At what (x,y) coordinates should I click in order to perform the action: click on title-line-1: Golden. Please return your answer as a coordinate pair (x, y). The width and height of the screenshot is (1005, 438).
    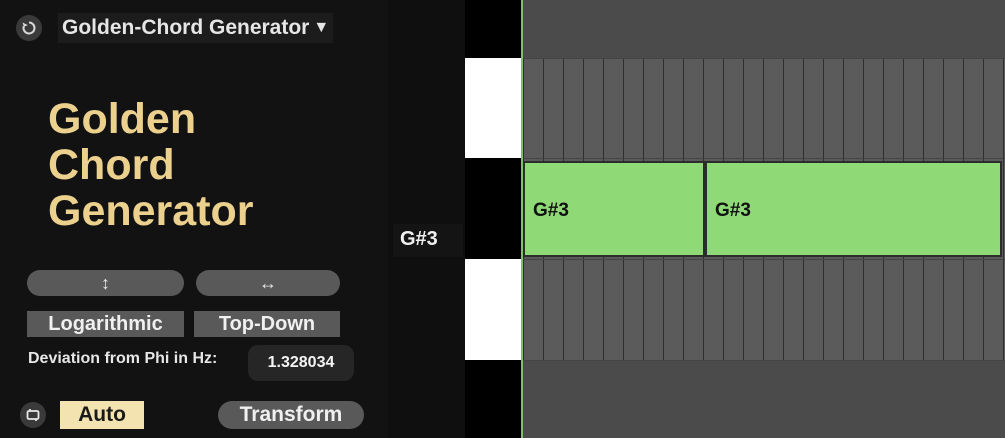
    Looking at the image, I should click on (122, 119).